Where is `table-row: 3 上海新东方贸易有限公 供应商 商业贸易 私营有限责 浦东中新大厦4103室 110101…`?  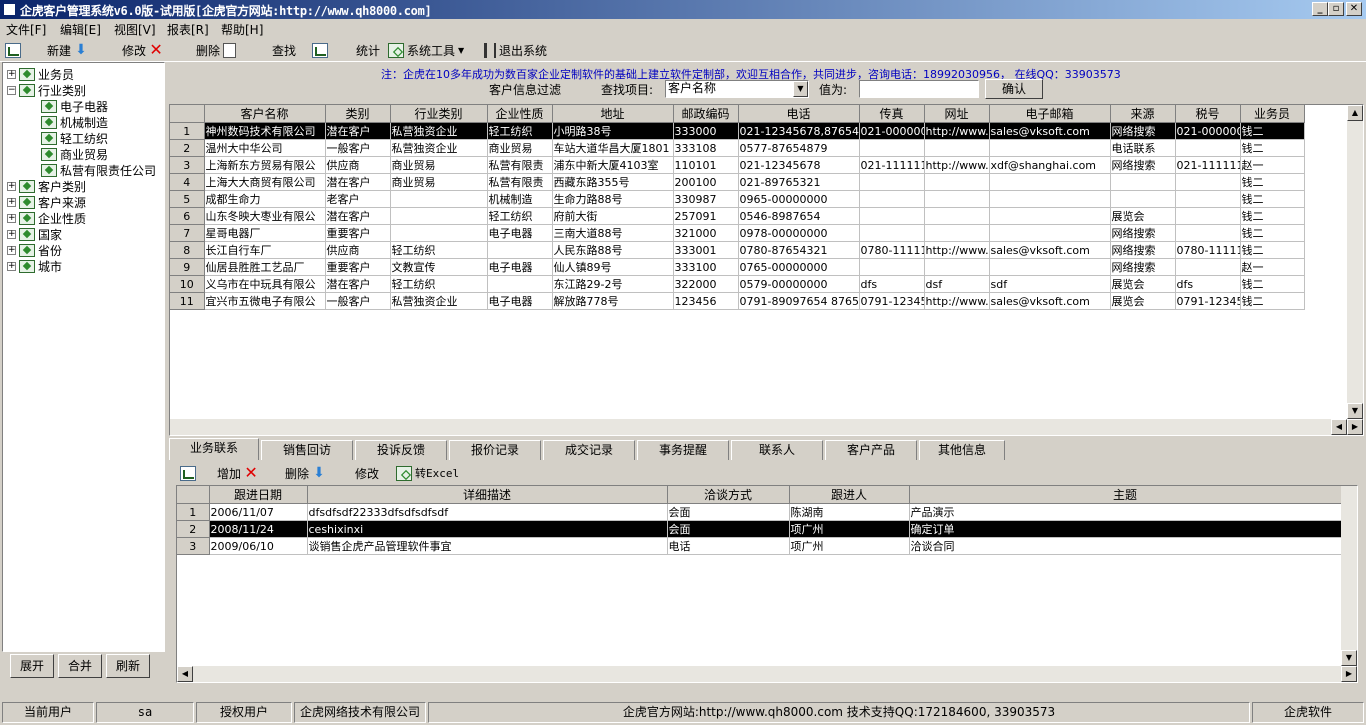
table-row: 3 上海新东方贸易有限公 供应商 商业贸易 私营有限责 浦东中新大厦4103室 110101… is located at coordinates (737, 165).